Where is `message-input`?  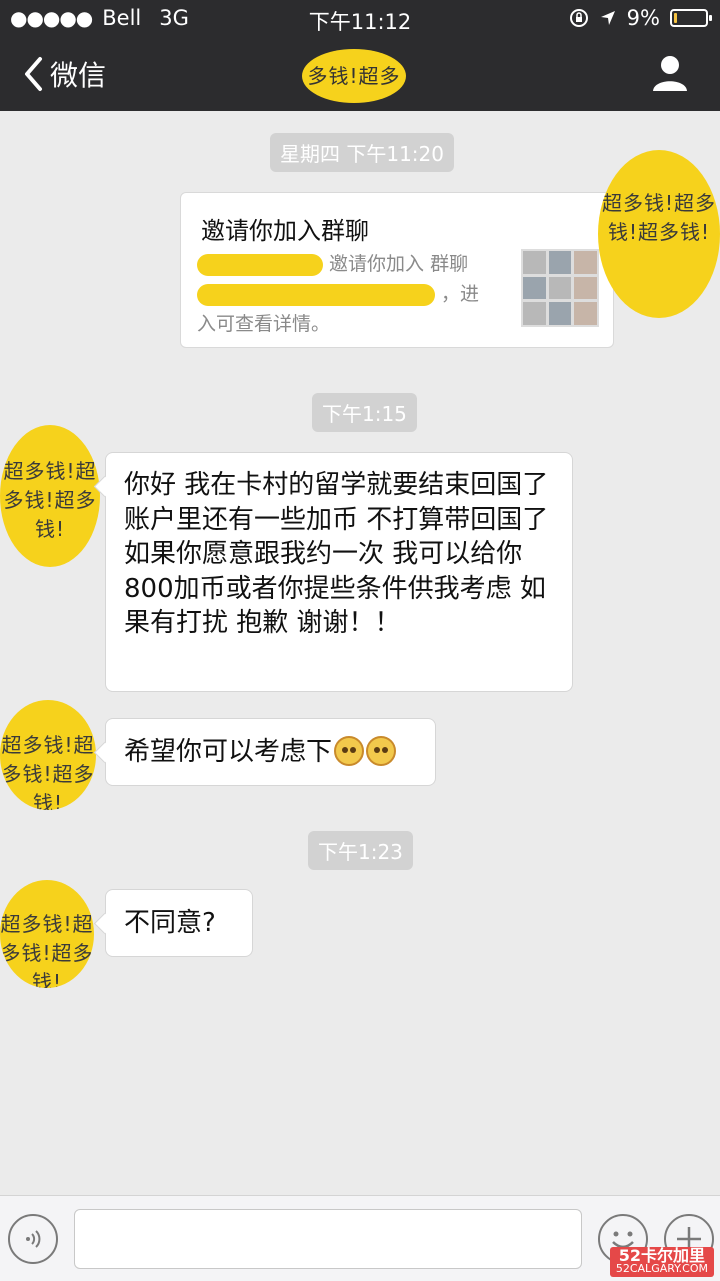 message-input is located at coordinates (328, 1239).